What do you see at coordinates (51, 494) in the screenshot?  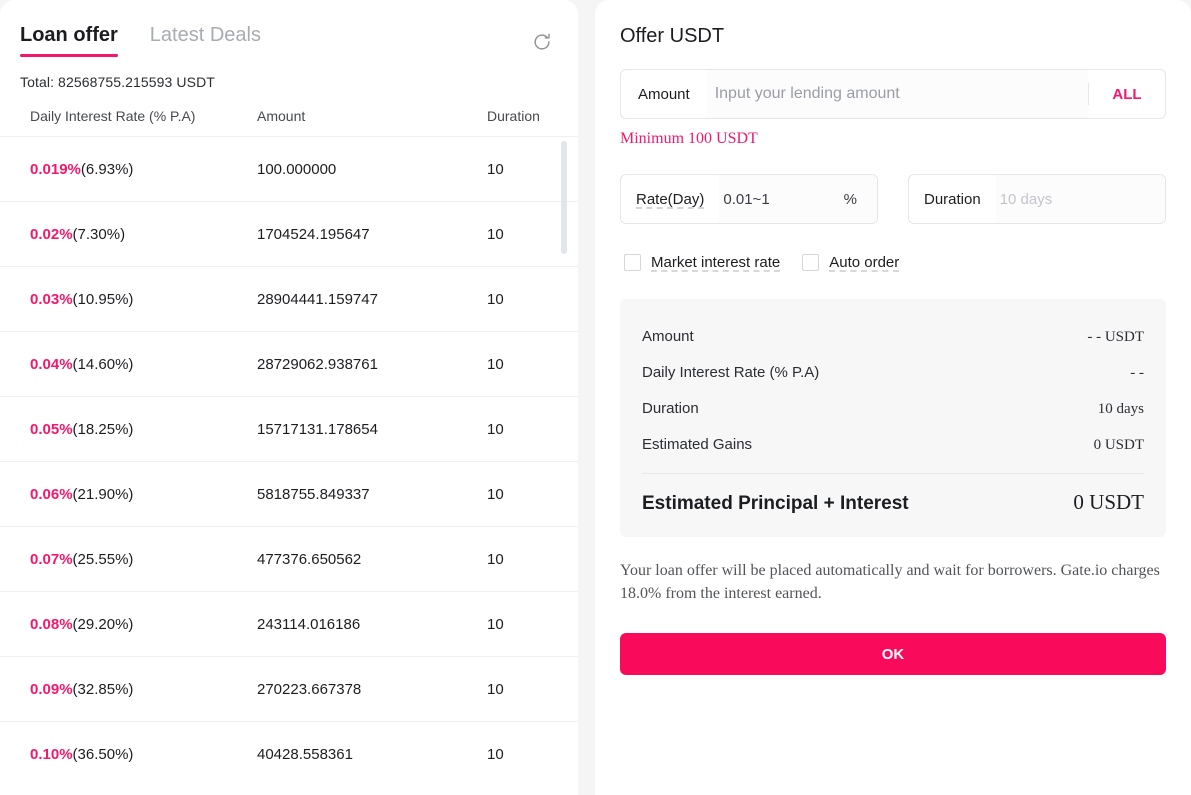 I see `row-rate: 0.06%` at bounding box center [51, 494].